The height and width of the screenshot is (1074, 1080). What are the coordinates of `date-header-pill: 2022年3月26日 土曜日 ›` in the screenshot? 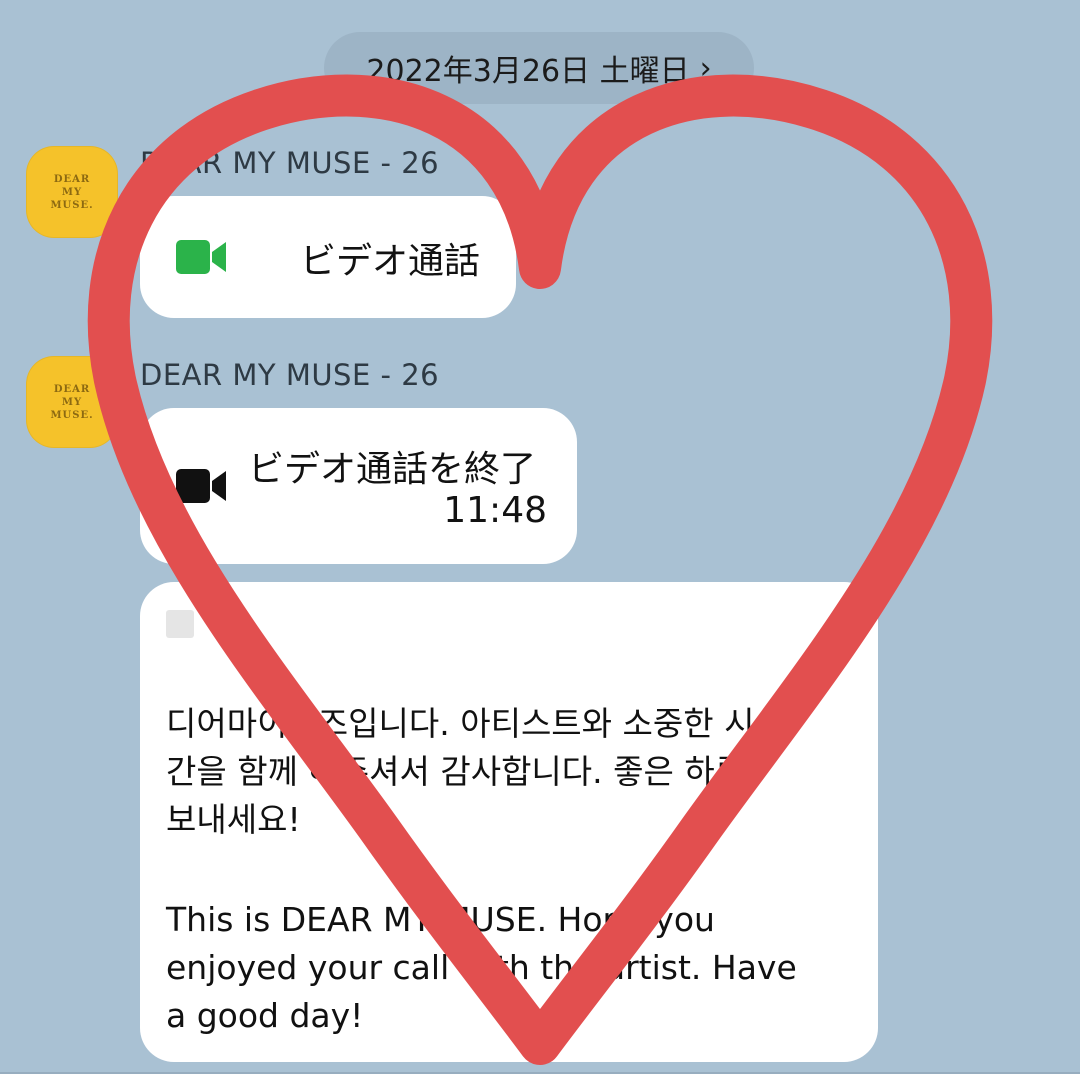 It's located at (539, 68).